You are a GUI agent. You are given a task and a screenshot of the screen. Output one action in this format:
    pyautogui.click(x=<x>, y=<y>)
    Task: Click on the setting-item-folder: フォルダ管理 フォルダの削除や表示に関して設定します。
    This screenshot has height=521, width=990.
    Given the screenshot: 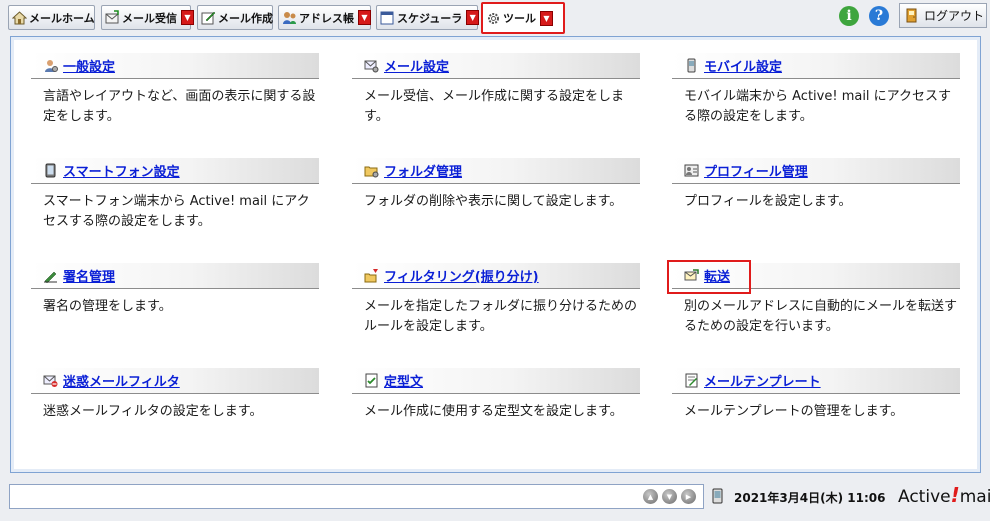 What is the action you would take?
    pyautogui.click(x=496, y=185)
    